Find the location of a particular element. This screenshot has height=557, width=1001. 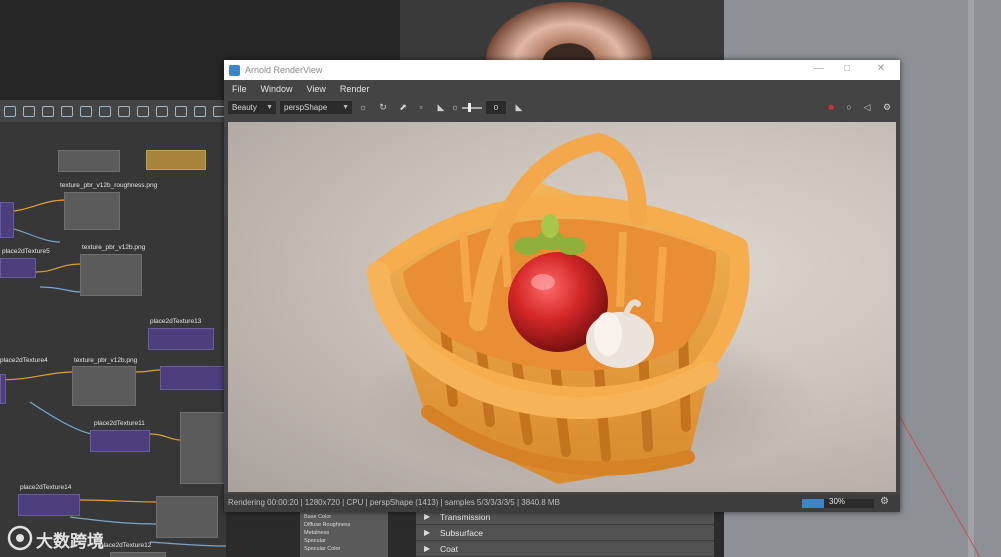

stop-icon: ■ is located at coordinates (831, 107).